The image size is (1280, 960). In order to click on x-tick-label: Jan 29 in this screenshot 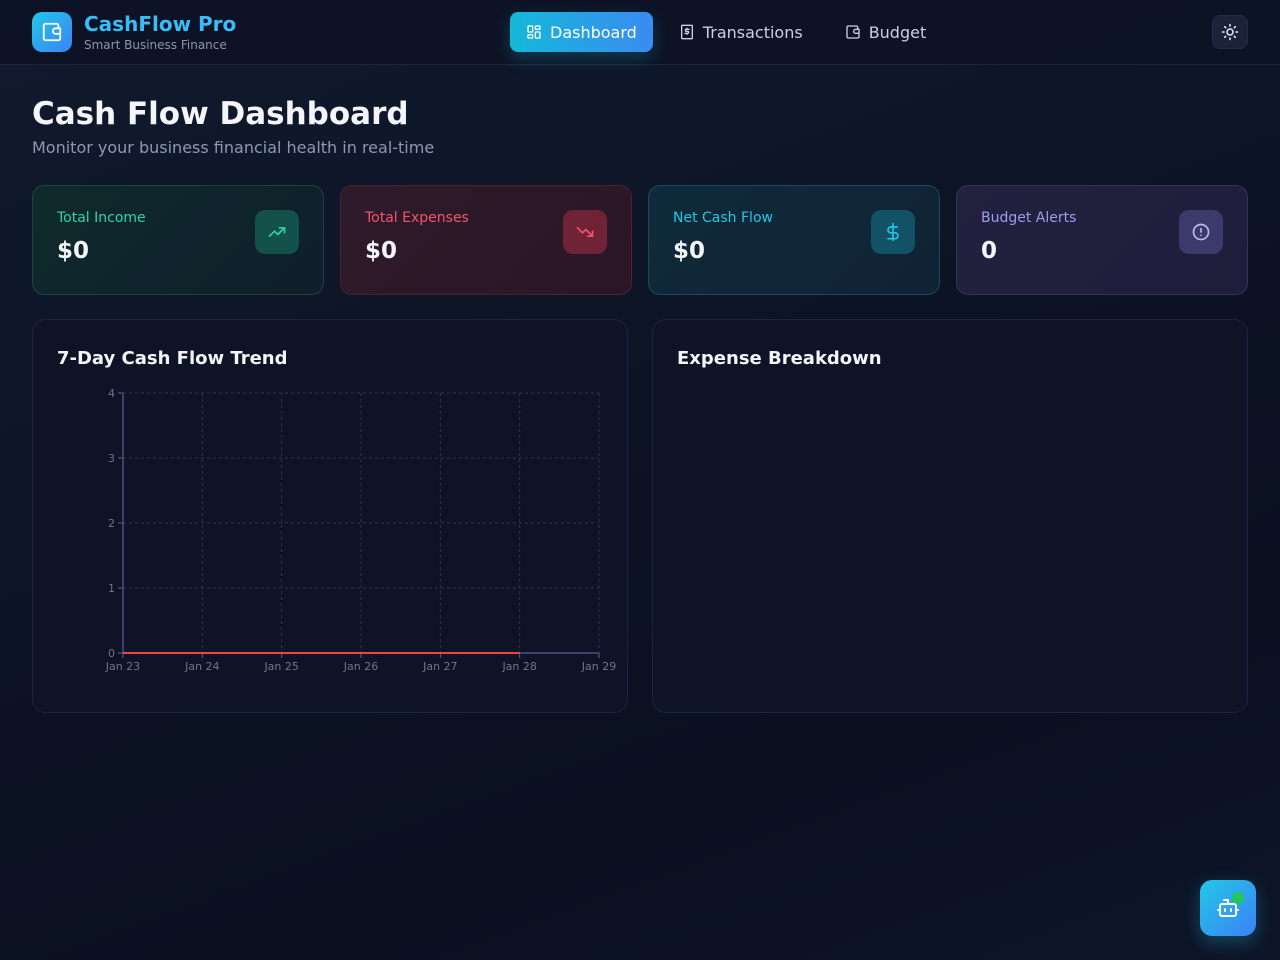, I will do `click(598, 666)`.